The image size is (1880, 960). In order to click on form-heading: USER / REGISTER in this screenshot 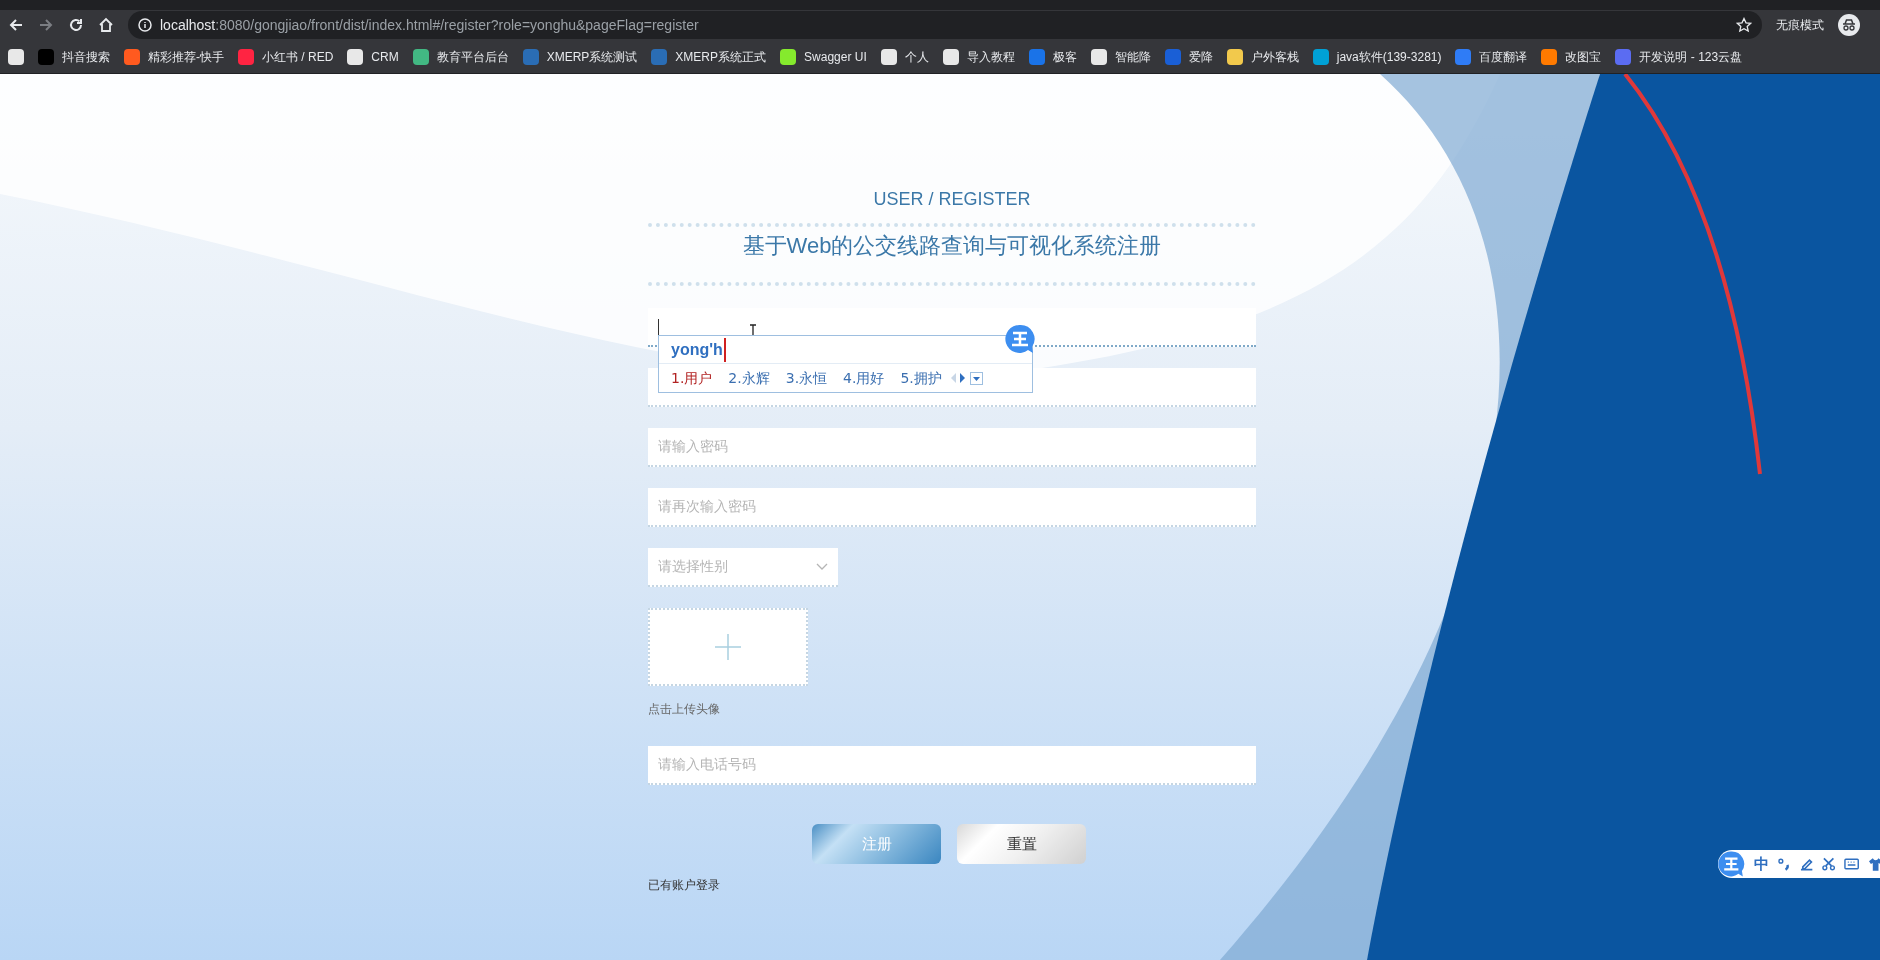, I will do `click(952, 199)`.